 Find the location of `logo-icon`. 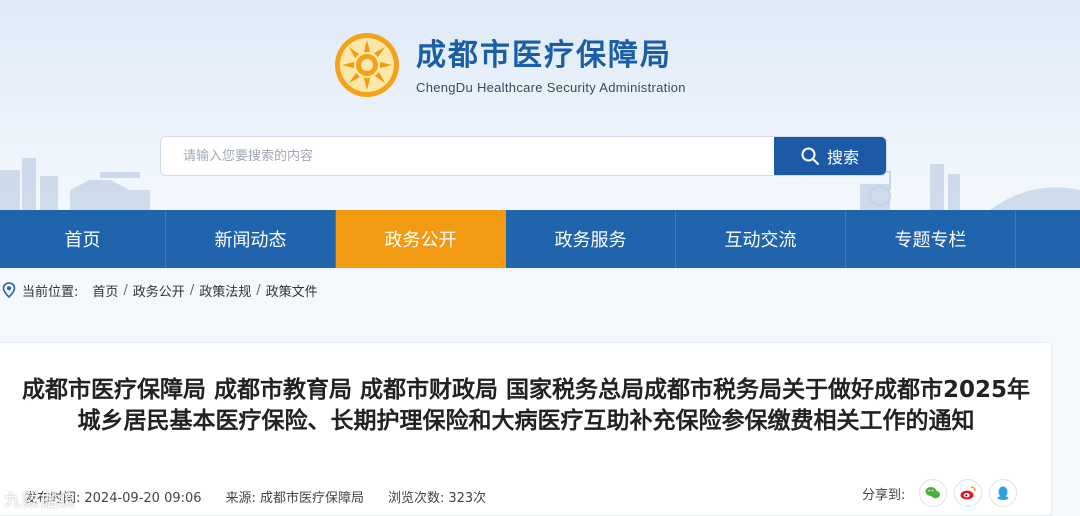

logo-icon is located at coordinates (367, 65).